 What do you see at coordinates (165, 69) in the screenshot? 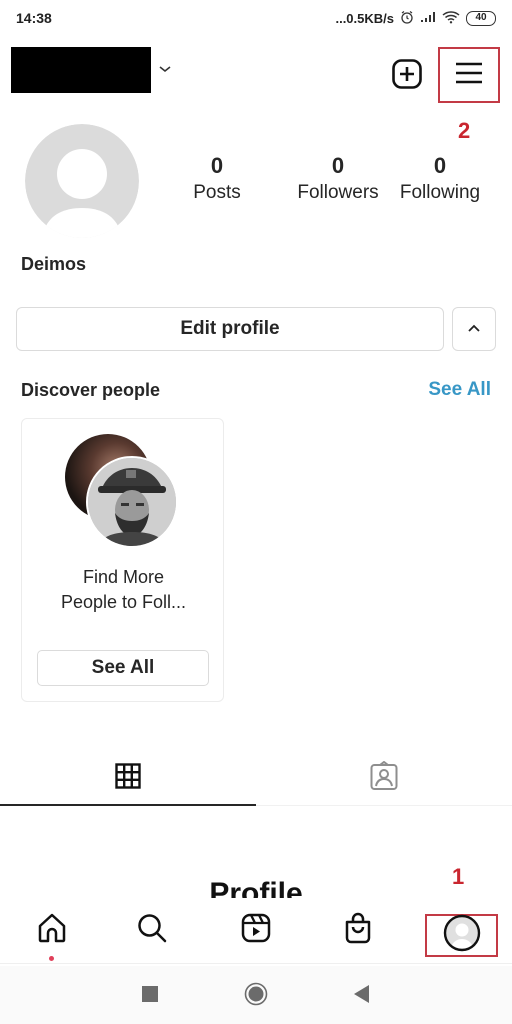
I see `chevron-down-icon` at bounding box center [165, 69].